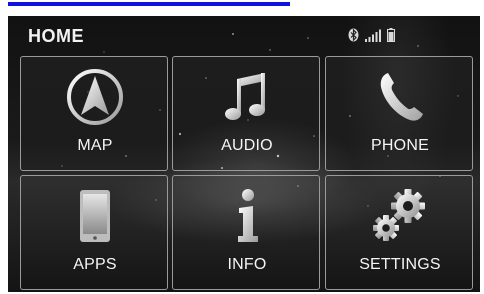 Image resolution: width=484 pixels, height=294 pixels. Describe the element at coordinates (400, 264) in the screenshot. I see `tile-label: SETTINGS` at that location.